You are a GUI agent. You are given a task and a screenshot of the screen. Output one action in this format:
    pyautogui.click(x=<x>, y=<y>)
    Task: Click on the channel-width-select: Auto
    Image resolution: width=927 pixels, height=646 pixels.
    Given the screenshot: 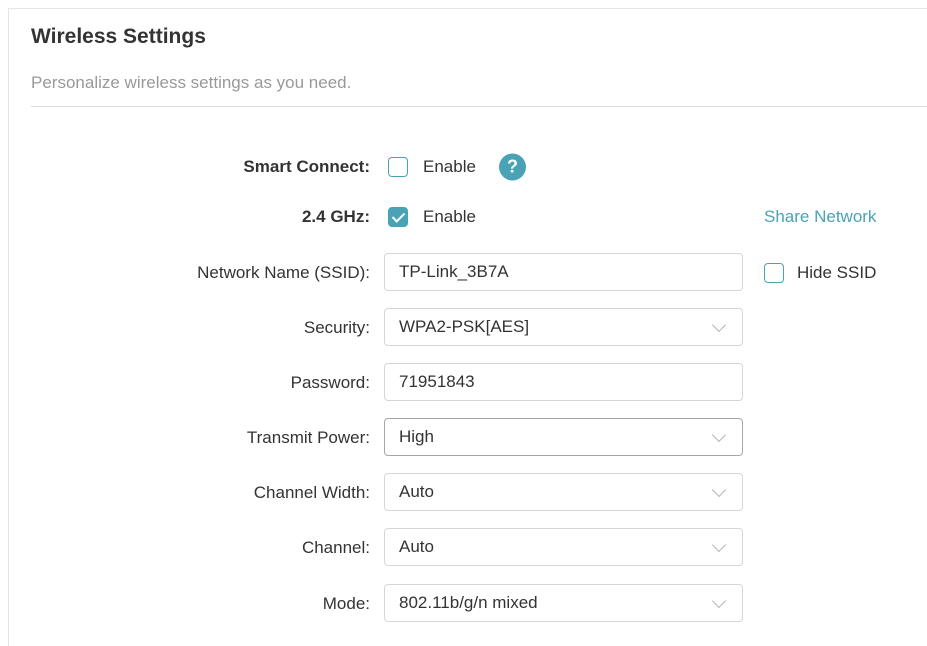 What is the action you would take?
    pyautogui.click(x=563, y=492)
    